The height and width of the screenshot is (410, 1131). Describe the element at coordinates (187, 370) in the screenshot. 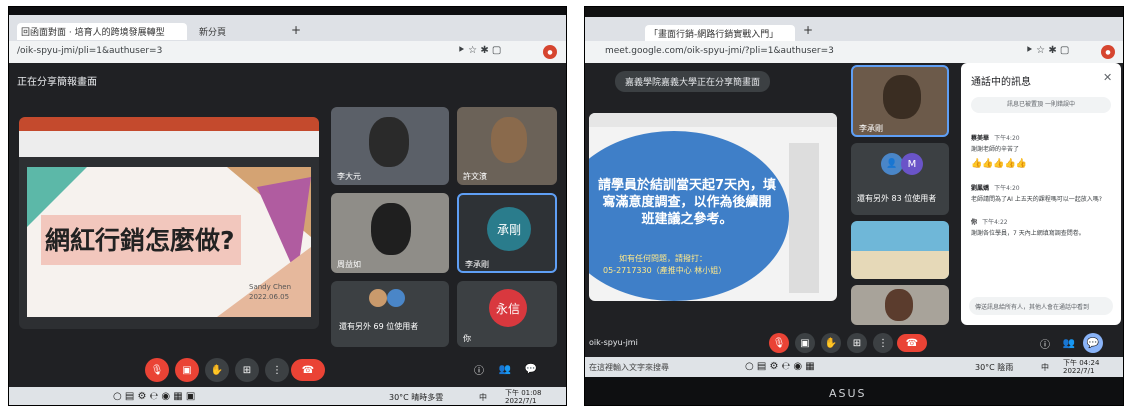

I see `camera-off-button: ▣` at that location.